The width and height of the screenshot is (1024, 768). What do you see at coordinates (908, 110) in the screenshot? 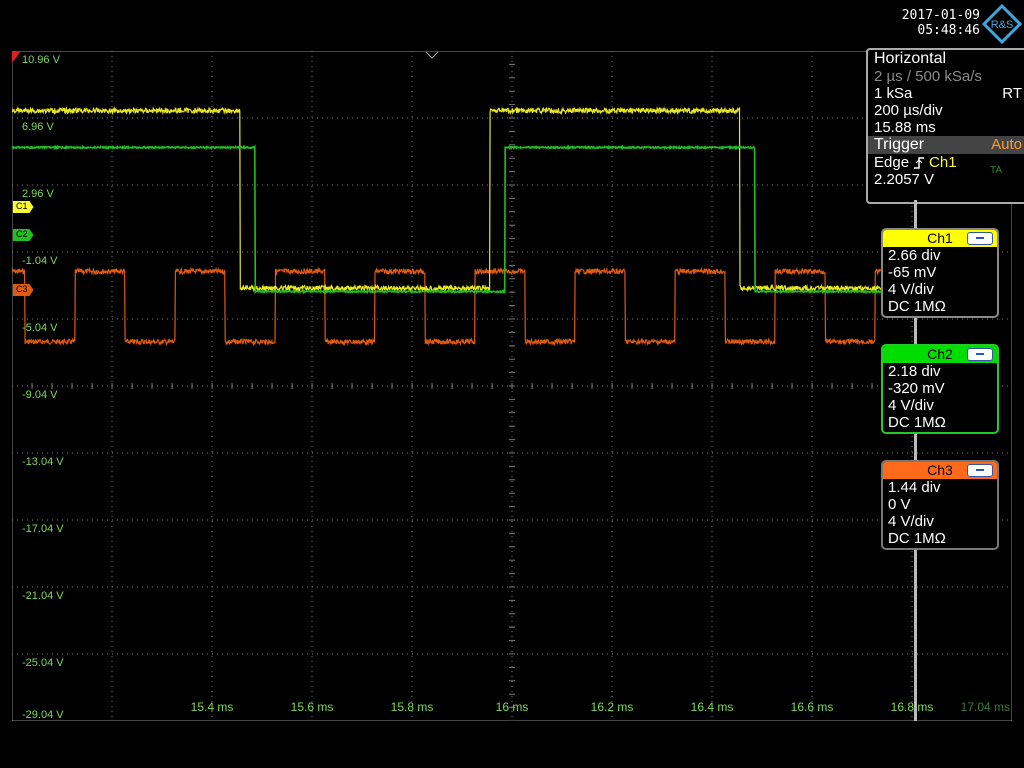
I see `timebase: 200 µs/div` at bounding box center [908, 110].